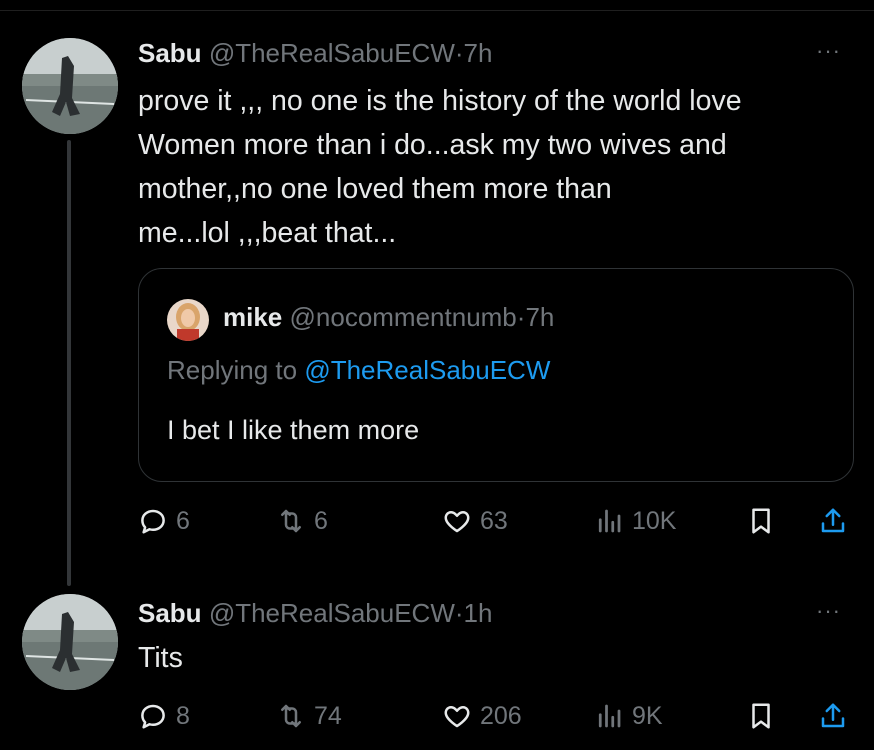 The height and width of the screenshot is (750, 874). I want to click on views-button: 10K, so click(635, 521).